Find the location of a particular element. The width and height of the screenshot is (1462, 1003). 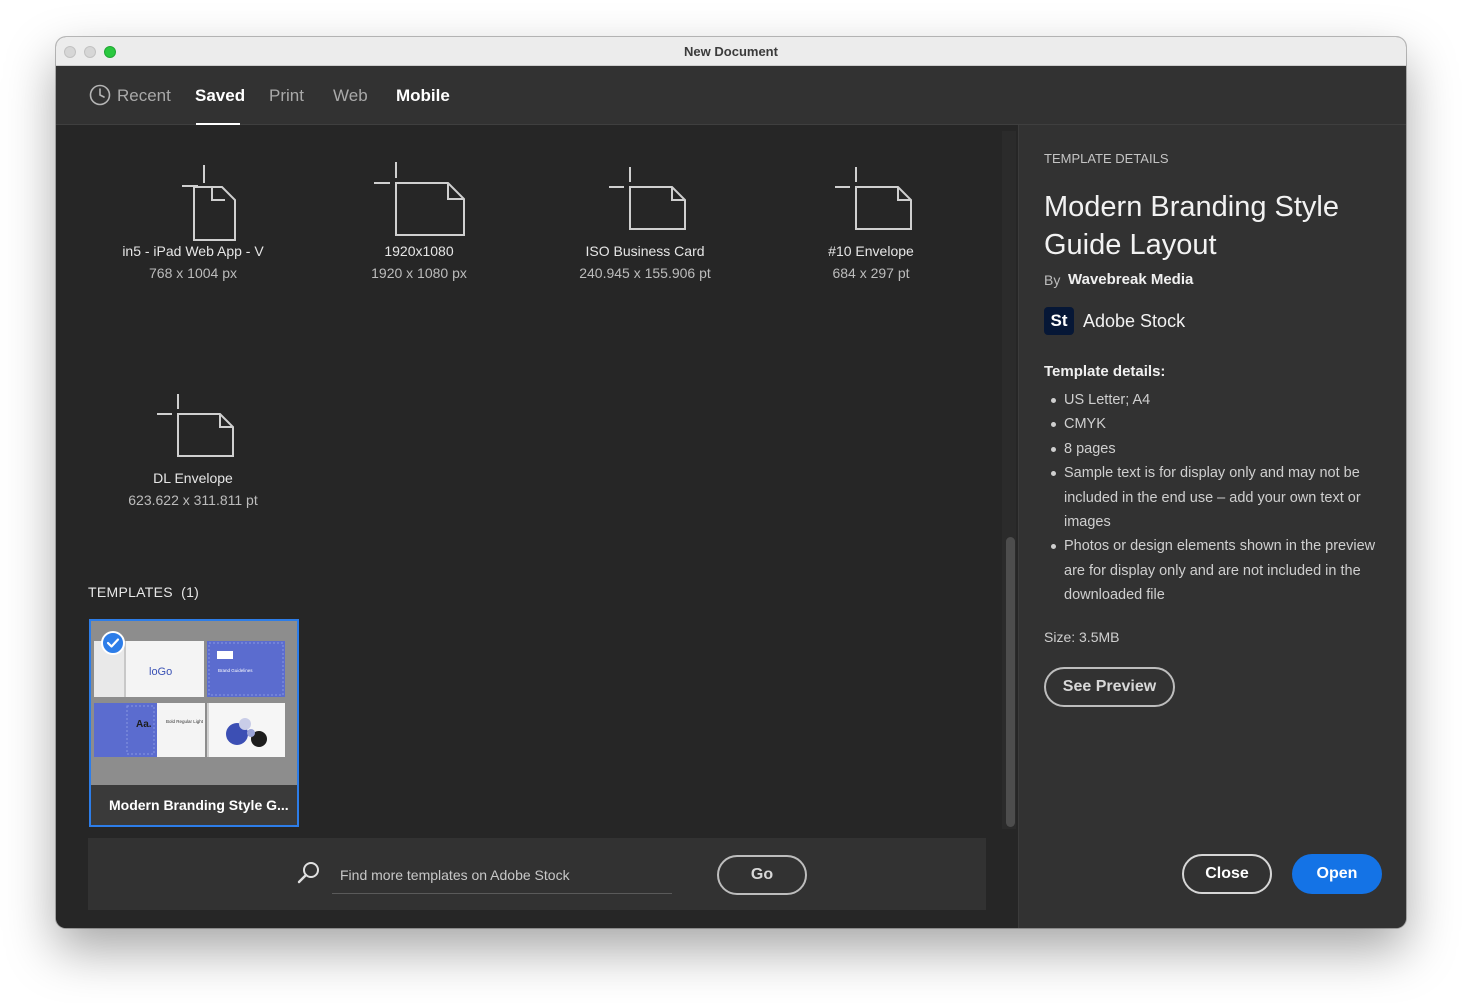

preset-size: 684 x 297 pt is located at coordinates (871, 273).